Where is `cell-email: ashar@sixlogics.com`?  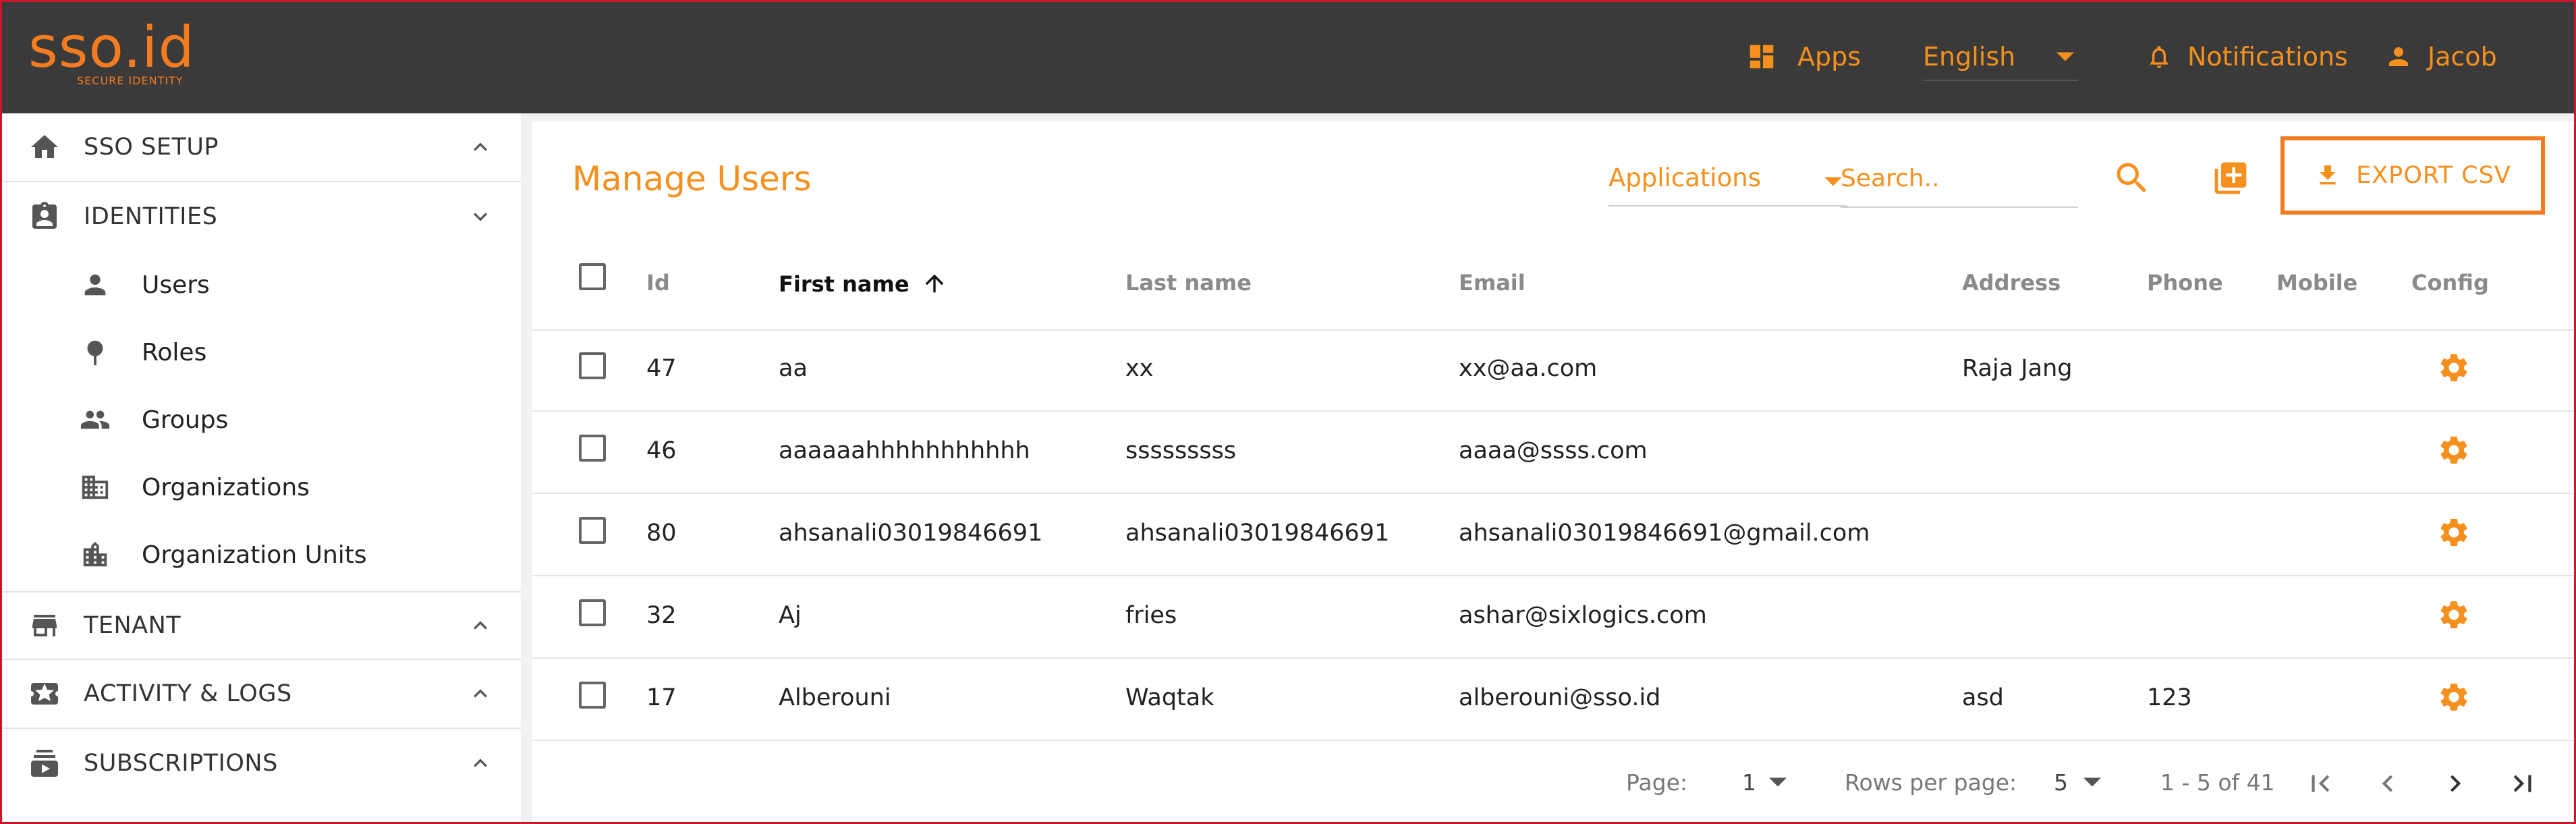
cell-email: ashar@sixlogics.com is located at coordinates (1583, 615).